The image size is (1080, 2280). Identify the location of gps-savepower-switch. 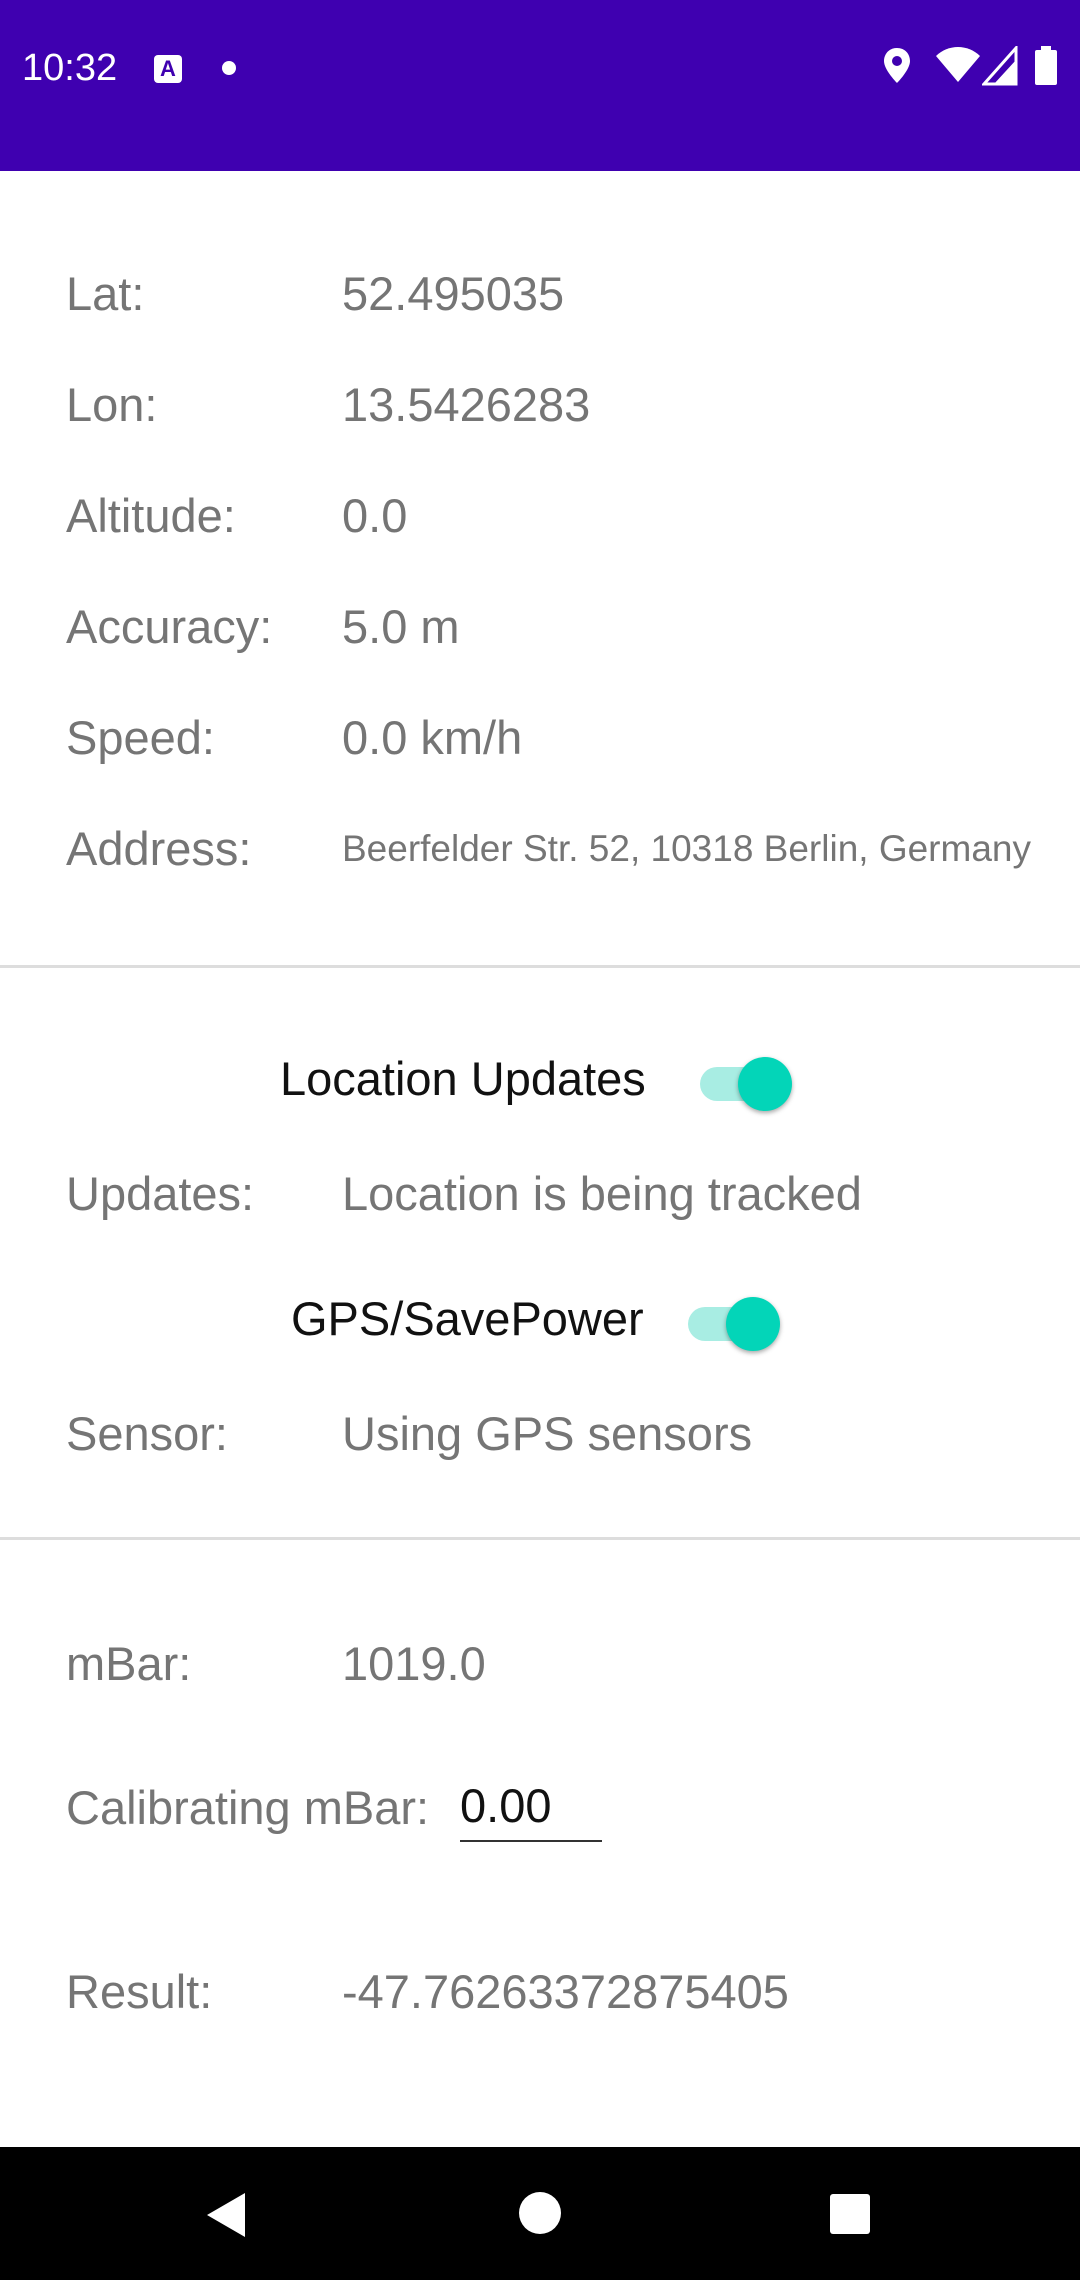
(732, 1319).